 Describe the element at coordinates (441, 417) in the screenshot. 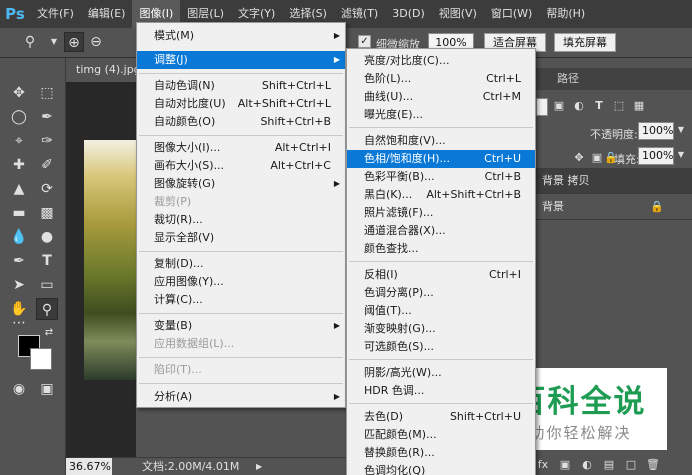

I see `menu-item-desaturate: 去色(D) Shift+Ctrl+U` at that location.